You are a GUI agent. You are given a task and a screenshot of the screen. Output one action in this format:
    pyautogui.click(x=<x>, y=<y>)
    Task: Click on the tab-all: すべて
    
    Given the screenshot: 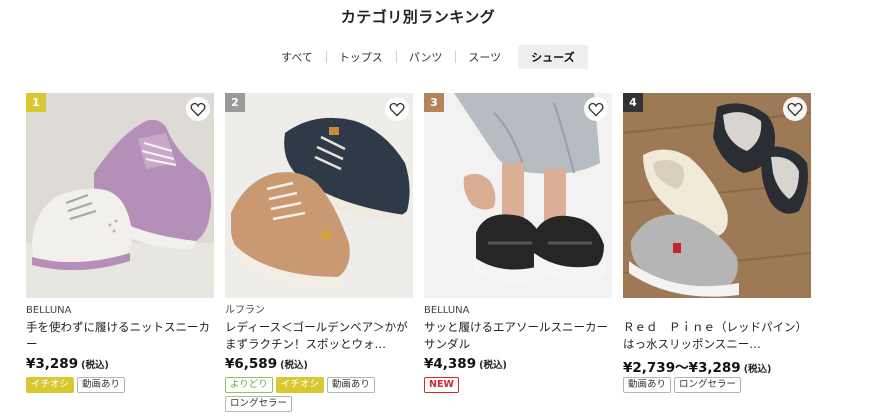 What is the action you would take?
    pyautogui.click(x=297, y=57)
    